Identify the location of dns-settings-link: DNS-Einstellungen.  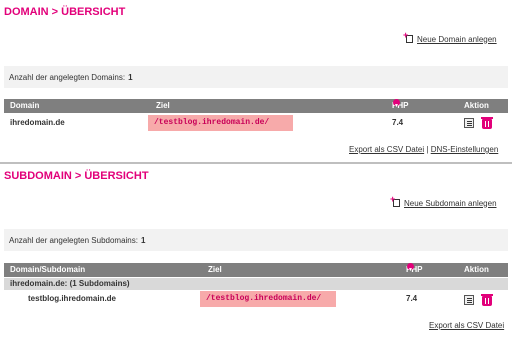
(465, 149).